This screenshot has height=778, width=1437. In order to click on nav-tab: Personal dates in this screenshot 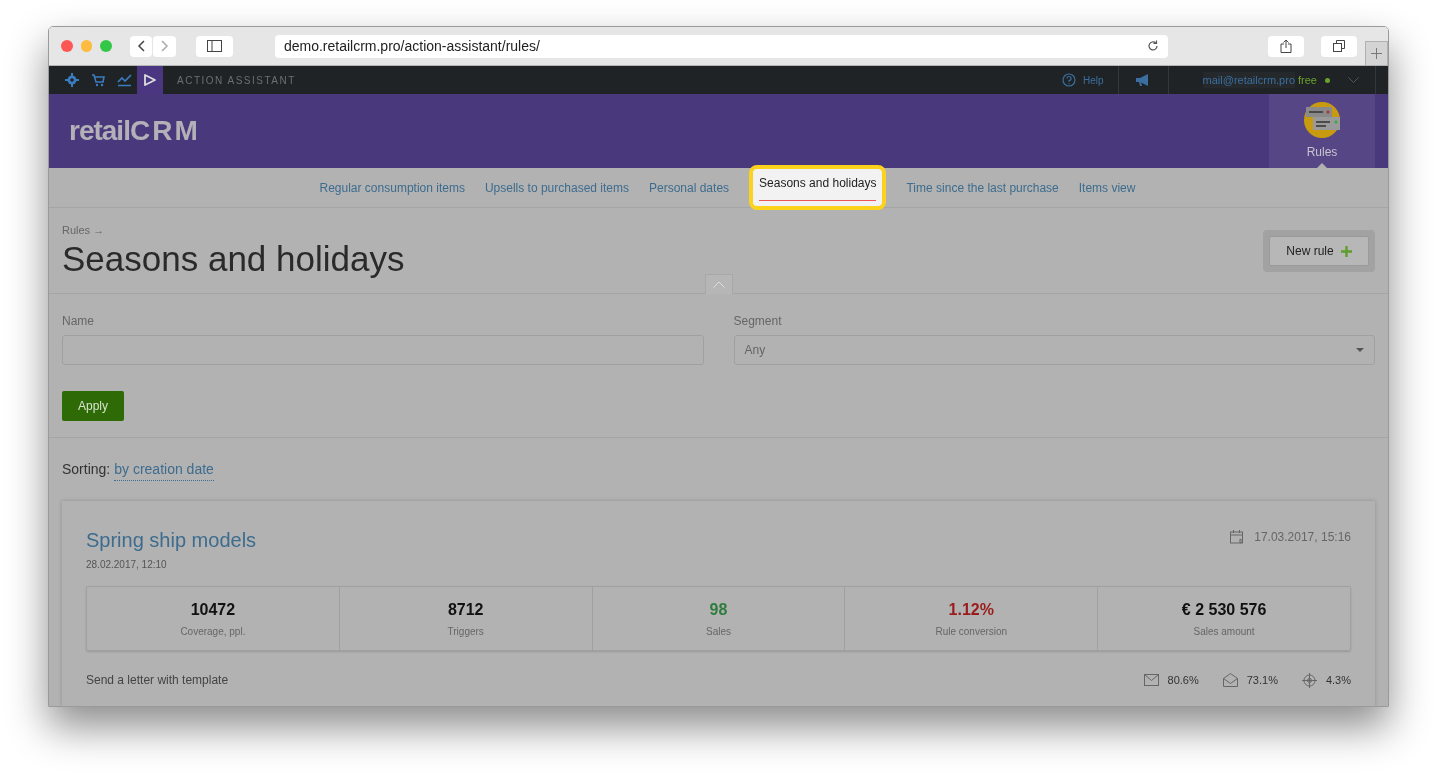, I will do `click(689, 187)`.